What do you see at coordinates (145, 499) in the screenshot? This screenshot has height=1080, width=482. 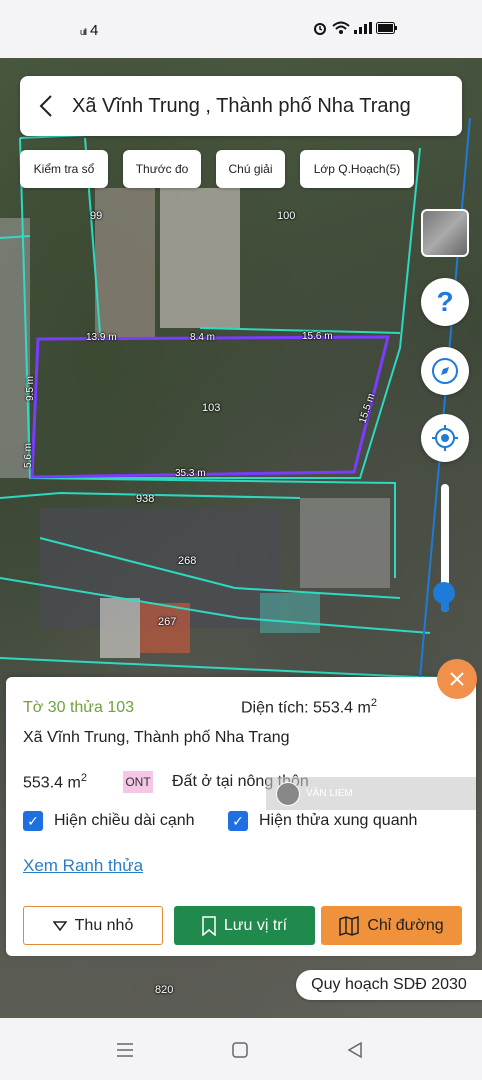 I see `parcel-label: 938` at bounding box center [145, 499].